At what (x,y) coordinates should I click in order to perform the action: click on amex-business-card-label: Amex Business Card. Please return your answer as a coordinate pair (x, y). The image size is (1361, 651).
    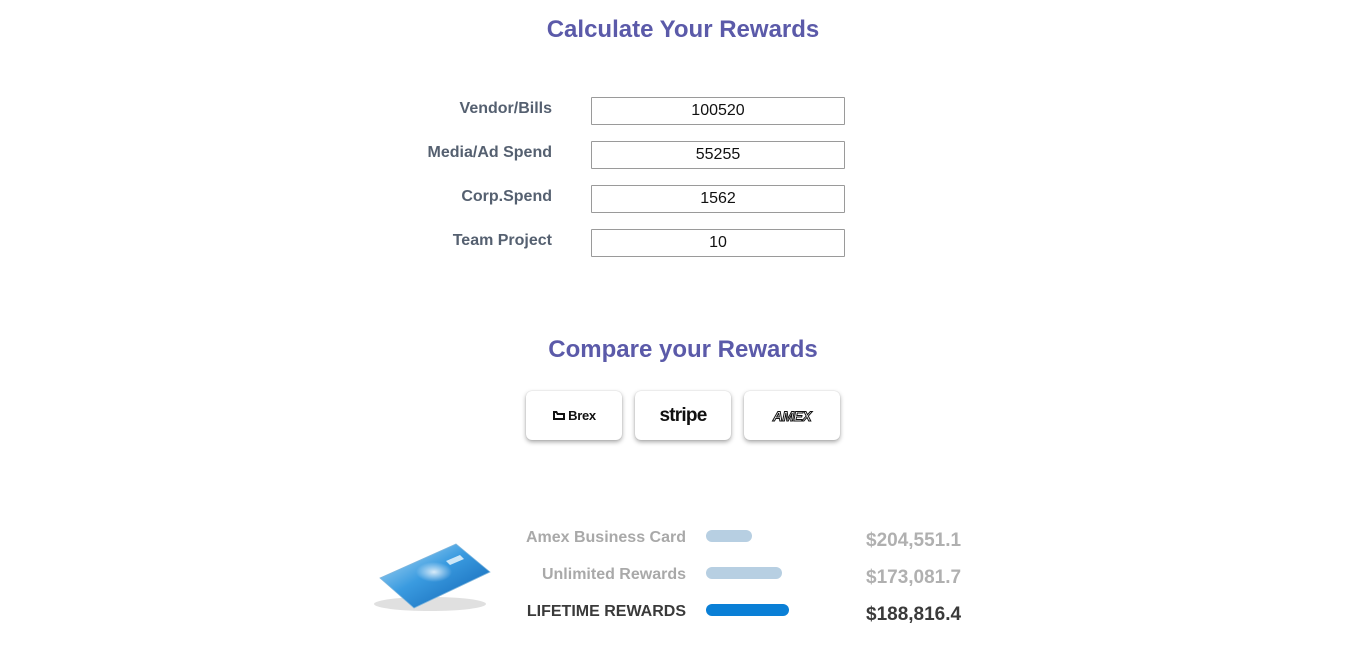
    Looking at the image, I should click on (605, 537).